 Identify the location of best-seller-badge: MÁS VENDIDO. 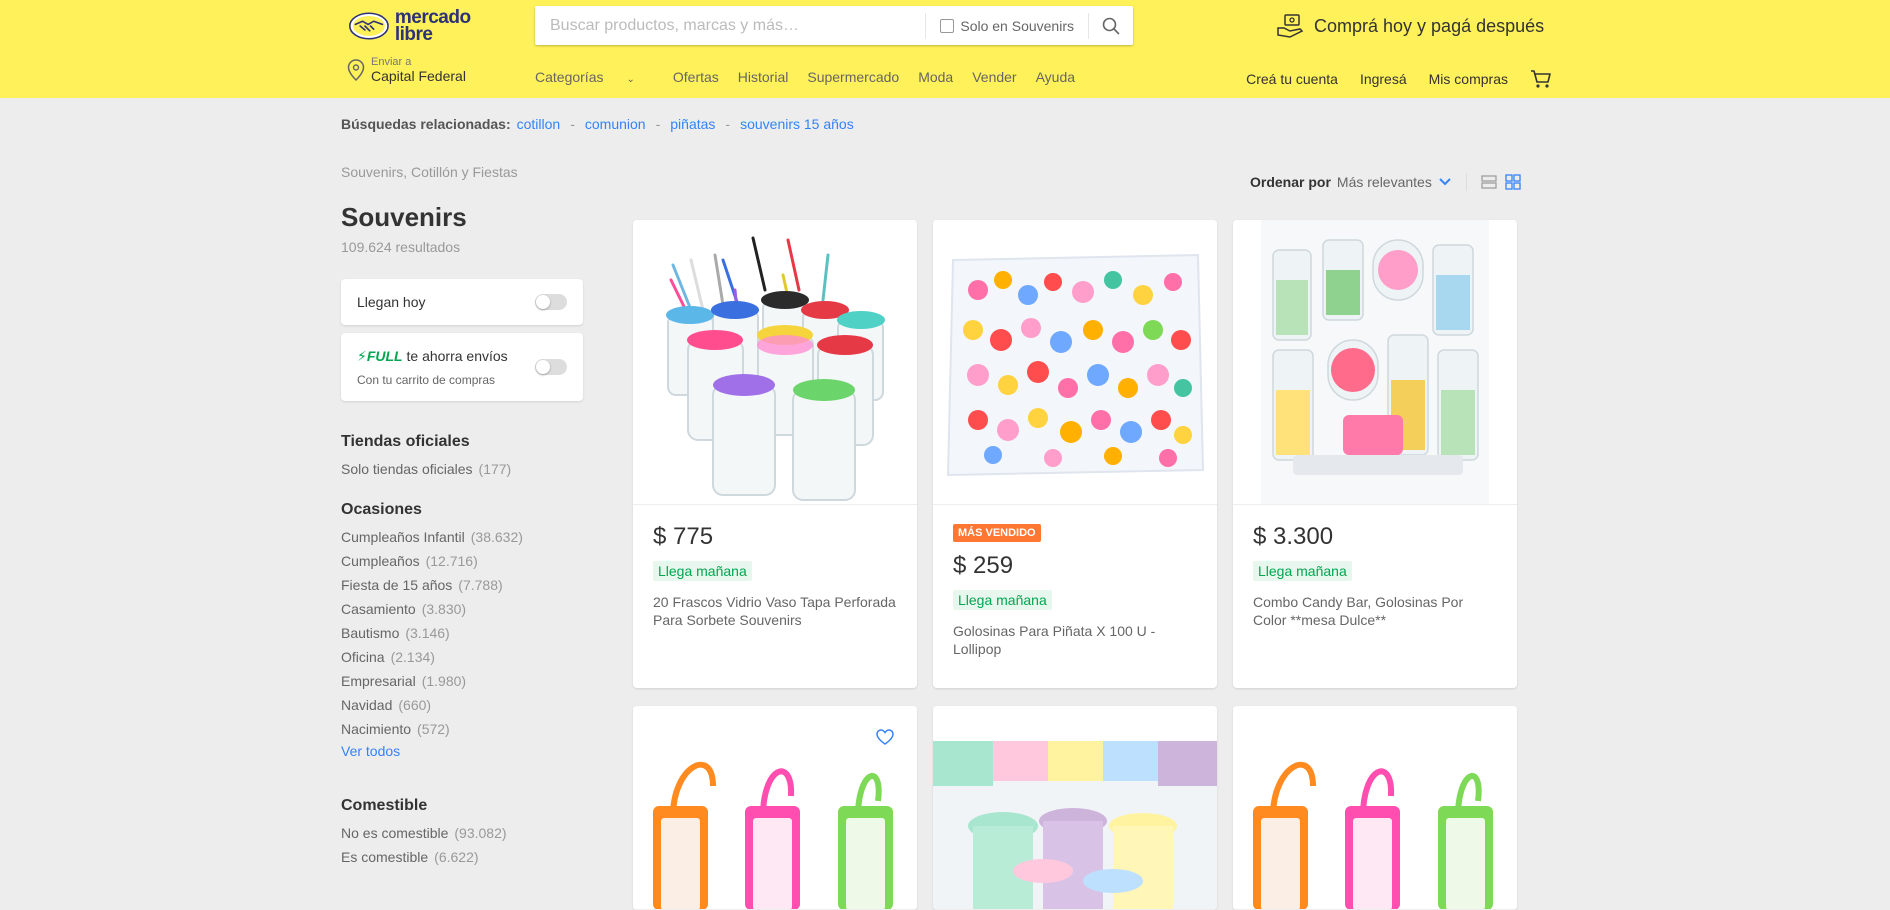
(997, 533).